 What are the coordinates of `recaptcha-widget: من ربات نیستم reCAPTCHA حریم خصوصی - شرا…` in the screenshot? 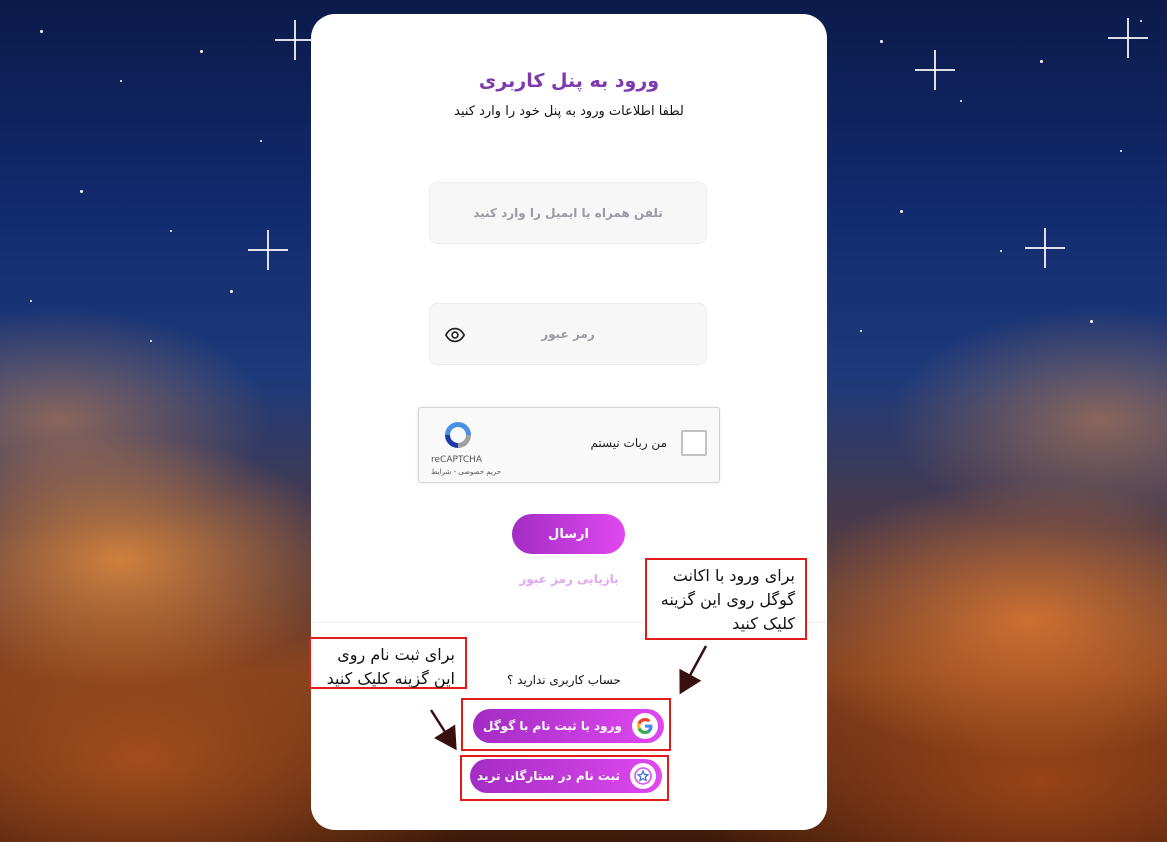 It's located at (569, 445).